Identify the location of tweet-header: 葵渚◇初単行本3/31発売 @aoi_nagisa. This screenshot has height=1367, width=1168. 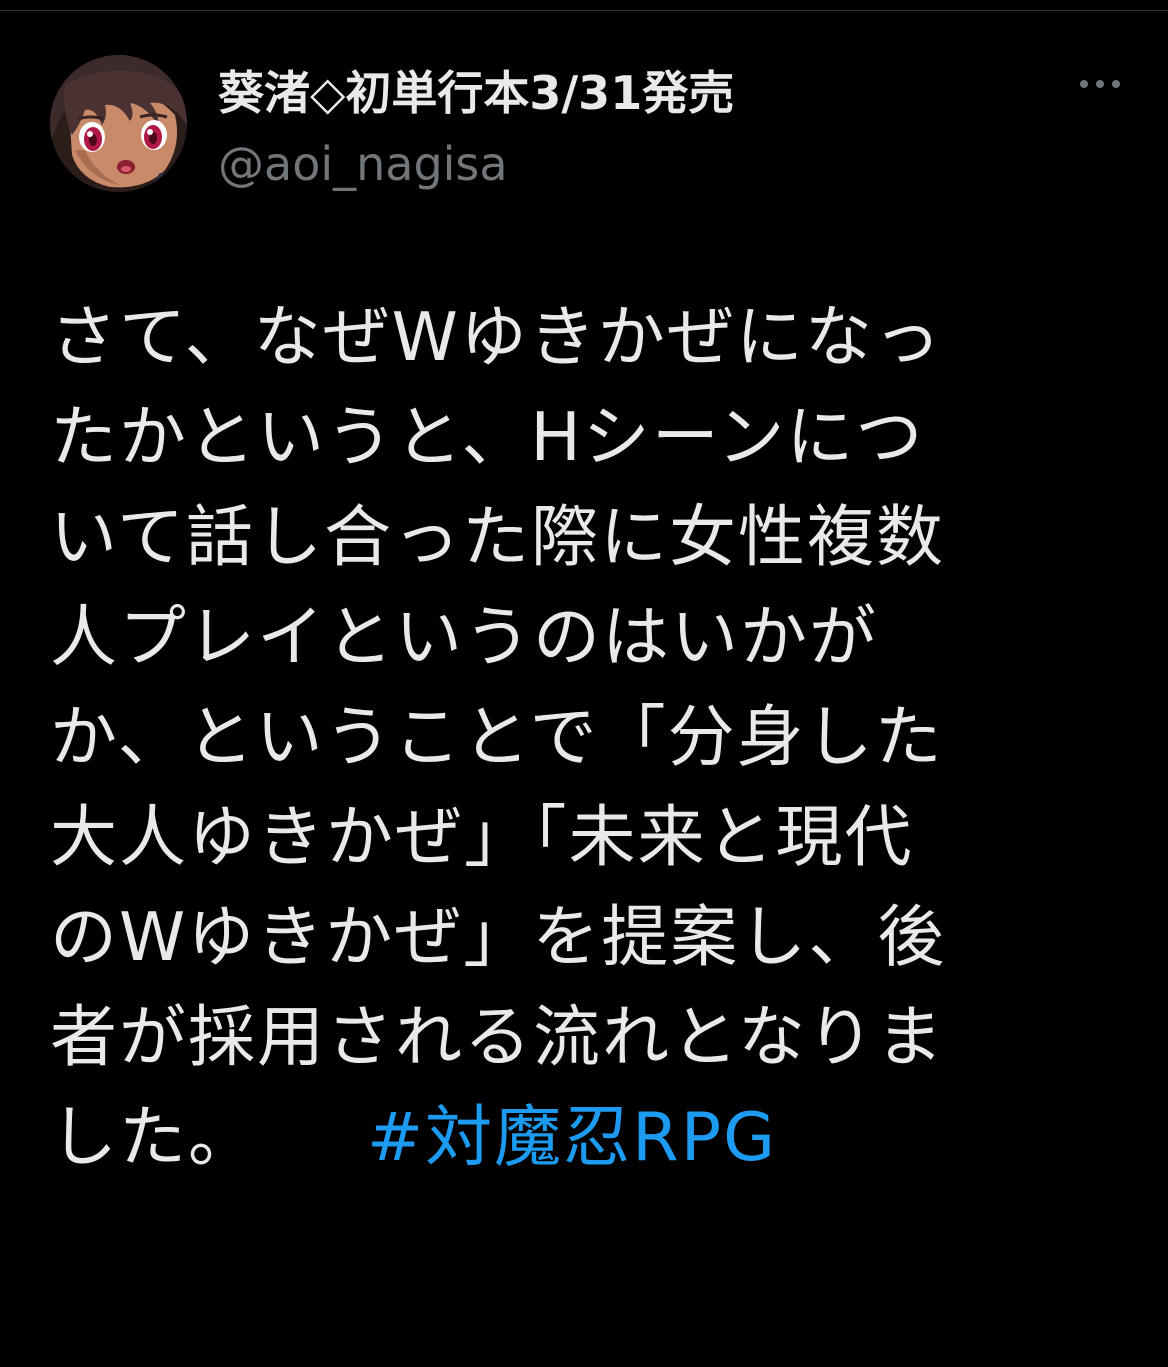
(590, 125).